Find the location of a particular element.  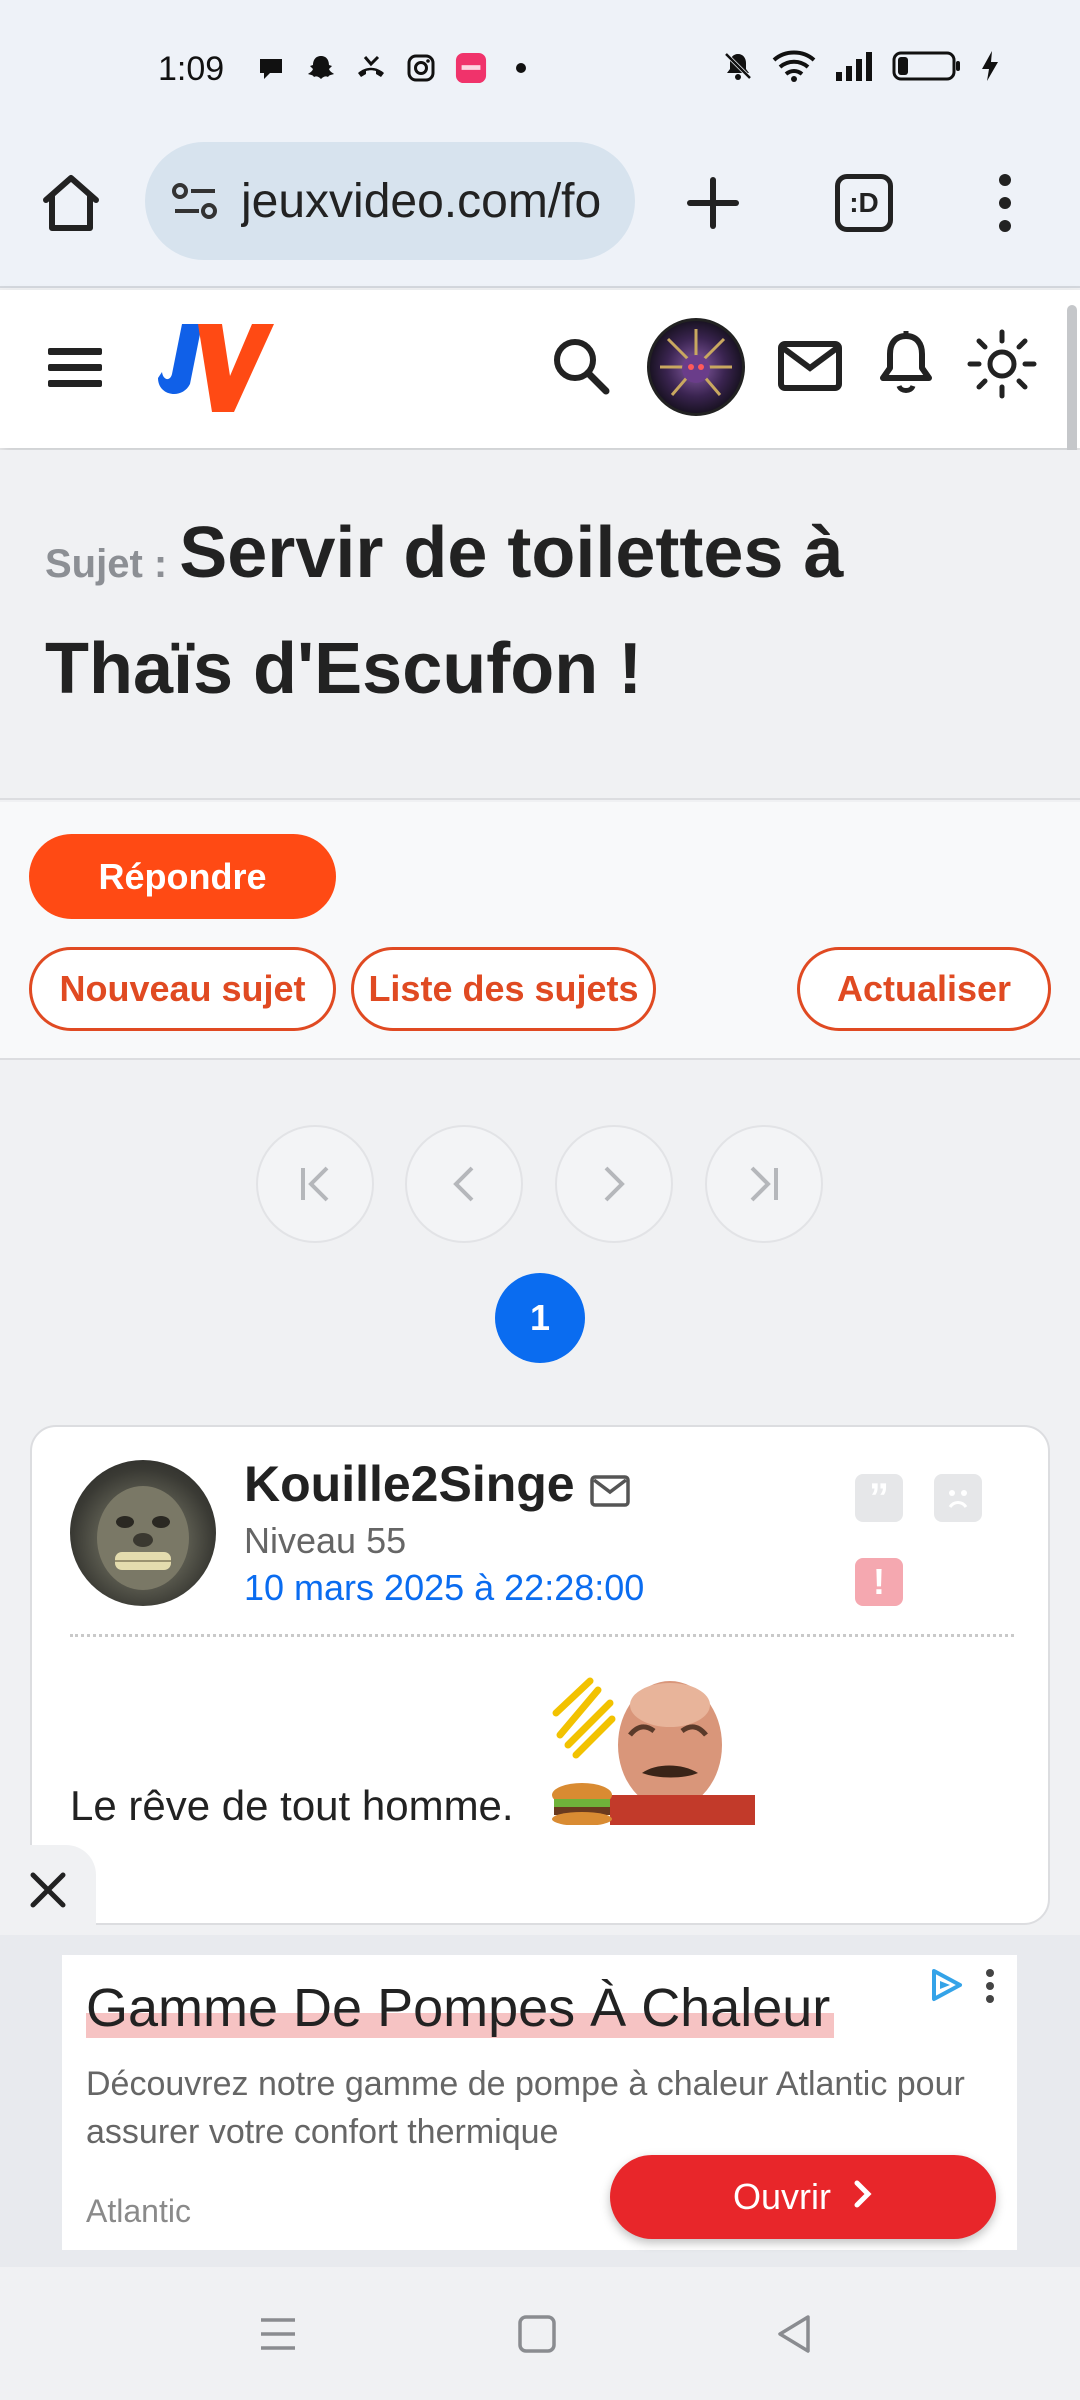

system-icons is located at coordinates (861, 66).